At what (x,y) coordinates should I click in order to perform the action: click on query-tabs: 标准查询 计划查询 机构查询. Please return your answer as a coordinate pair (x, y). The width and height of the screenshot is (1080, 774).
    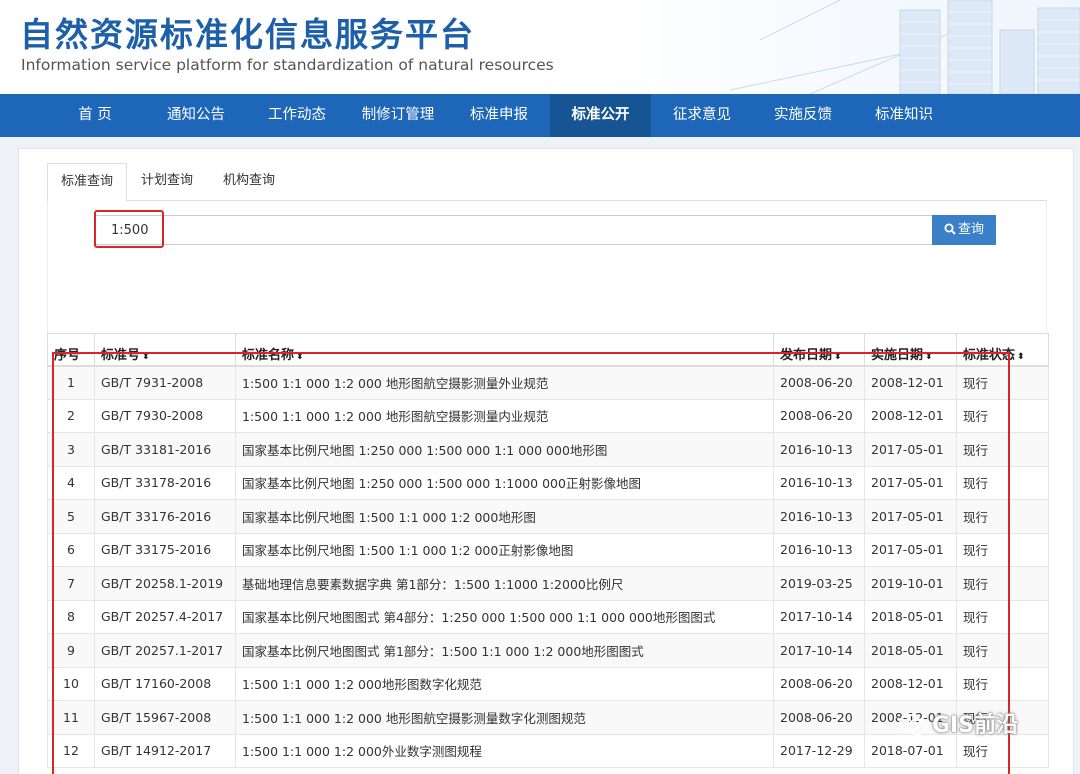
    Looking at the image, I should click on (547, 182).